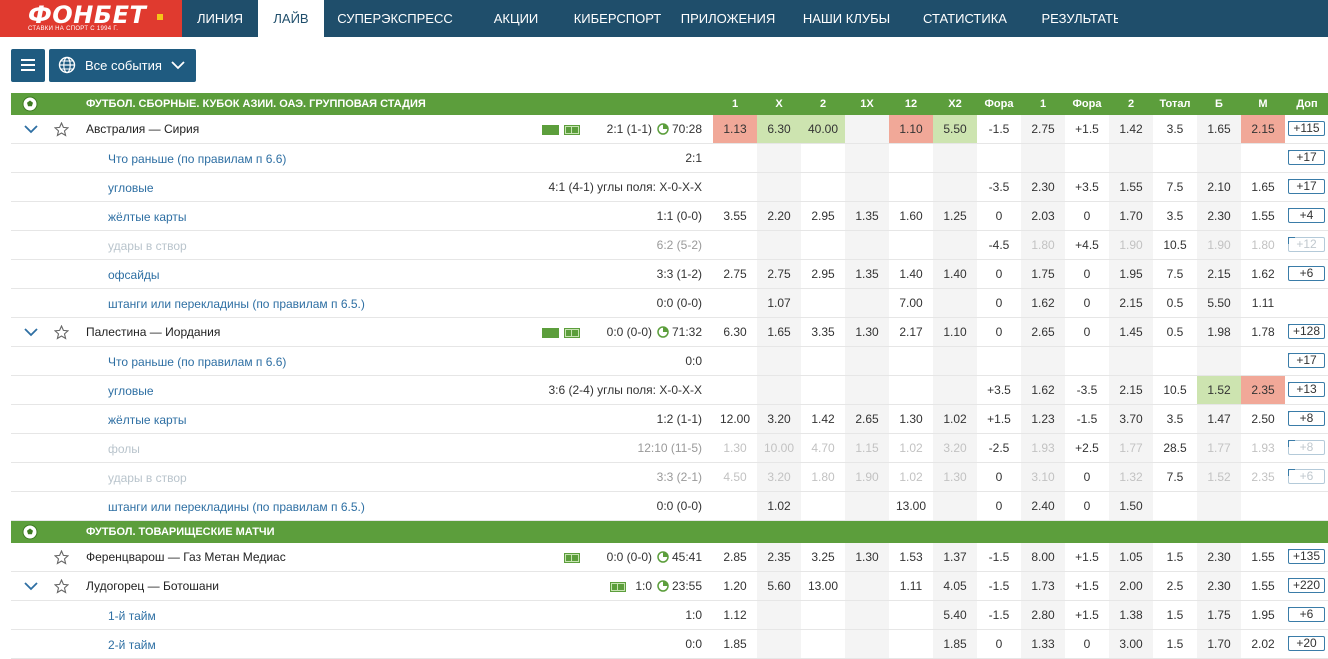 The width and height of the screenshot is (1328, 659). Describe the element at coordinates (911, 332) in the screenshot. I see `odds-cell: 2.17` at that location.